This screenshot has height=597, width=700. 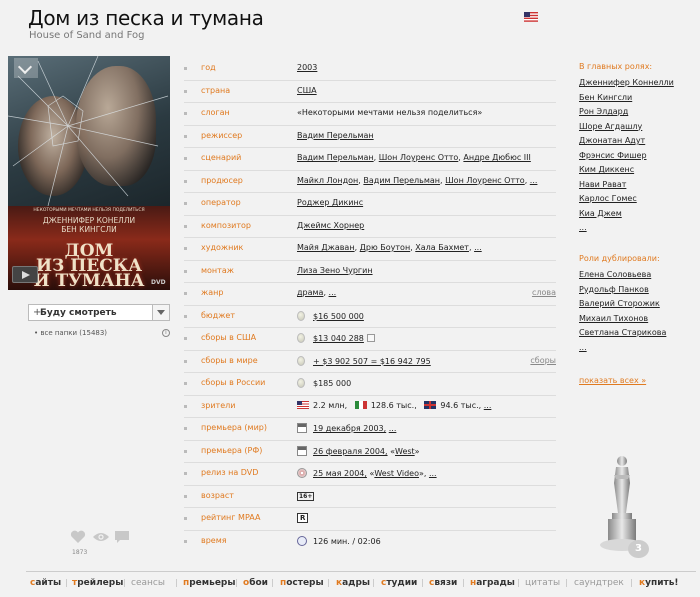 I want to click on all-folders-link: • все папки (15483), so click(x=70, y=333).